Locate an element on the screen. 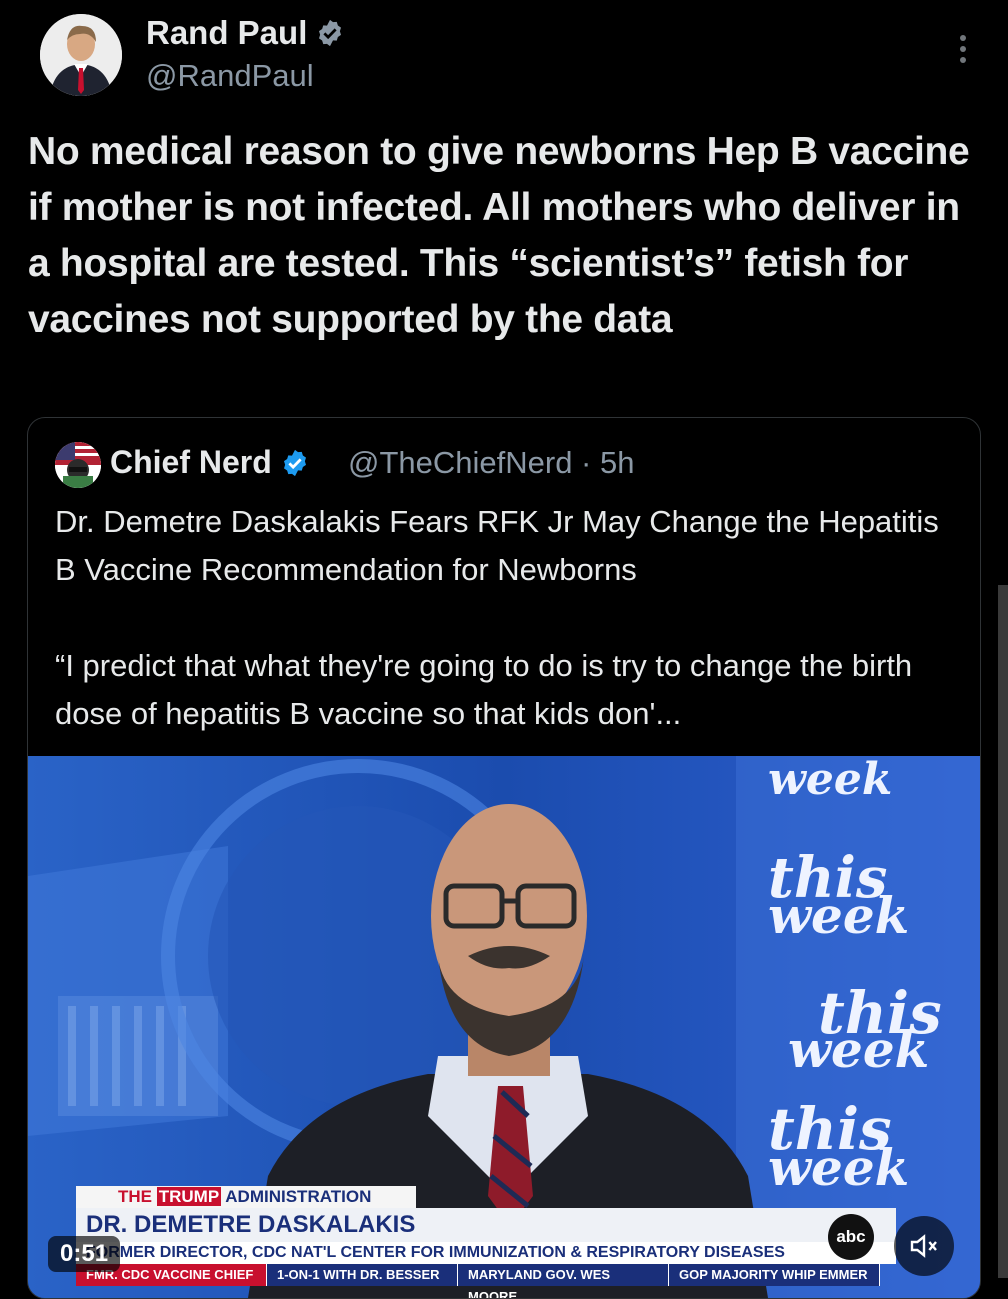  ticker-item: 1-ON-1 WITH DR. BESSER is located at coordinates (362, 1275).